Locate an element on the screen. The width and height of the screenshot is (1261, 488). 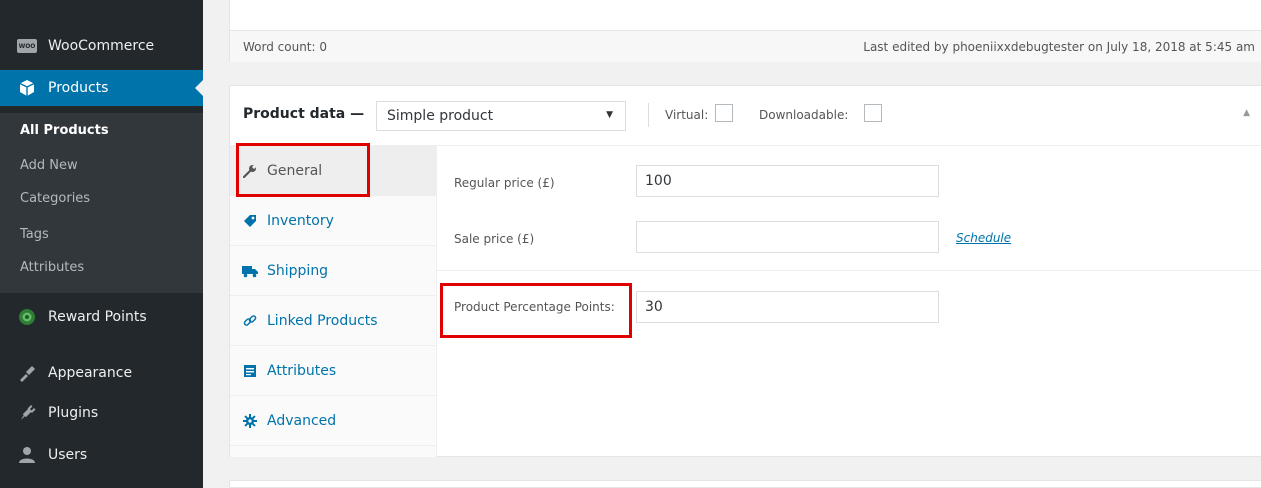
menu-appearance: Appearance is located at coordinates (101, 373).